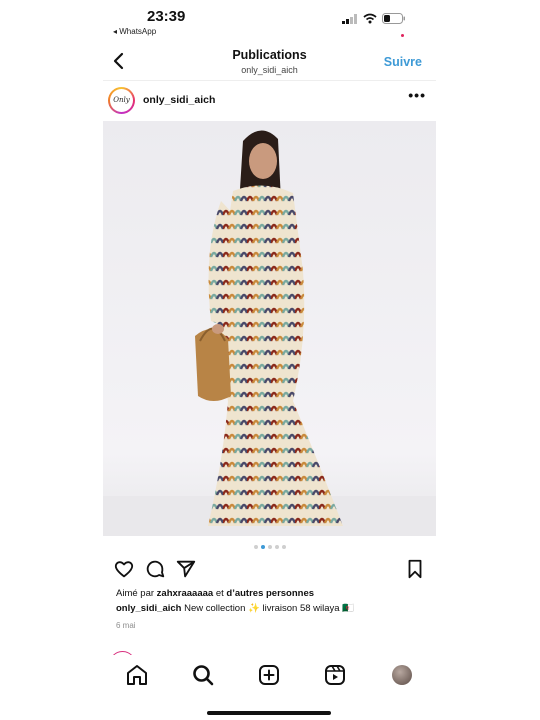 The width and height of the screenshot is (540, 720). I want to click on battery-icon, so click(393, 18).